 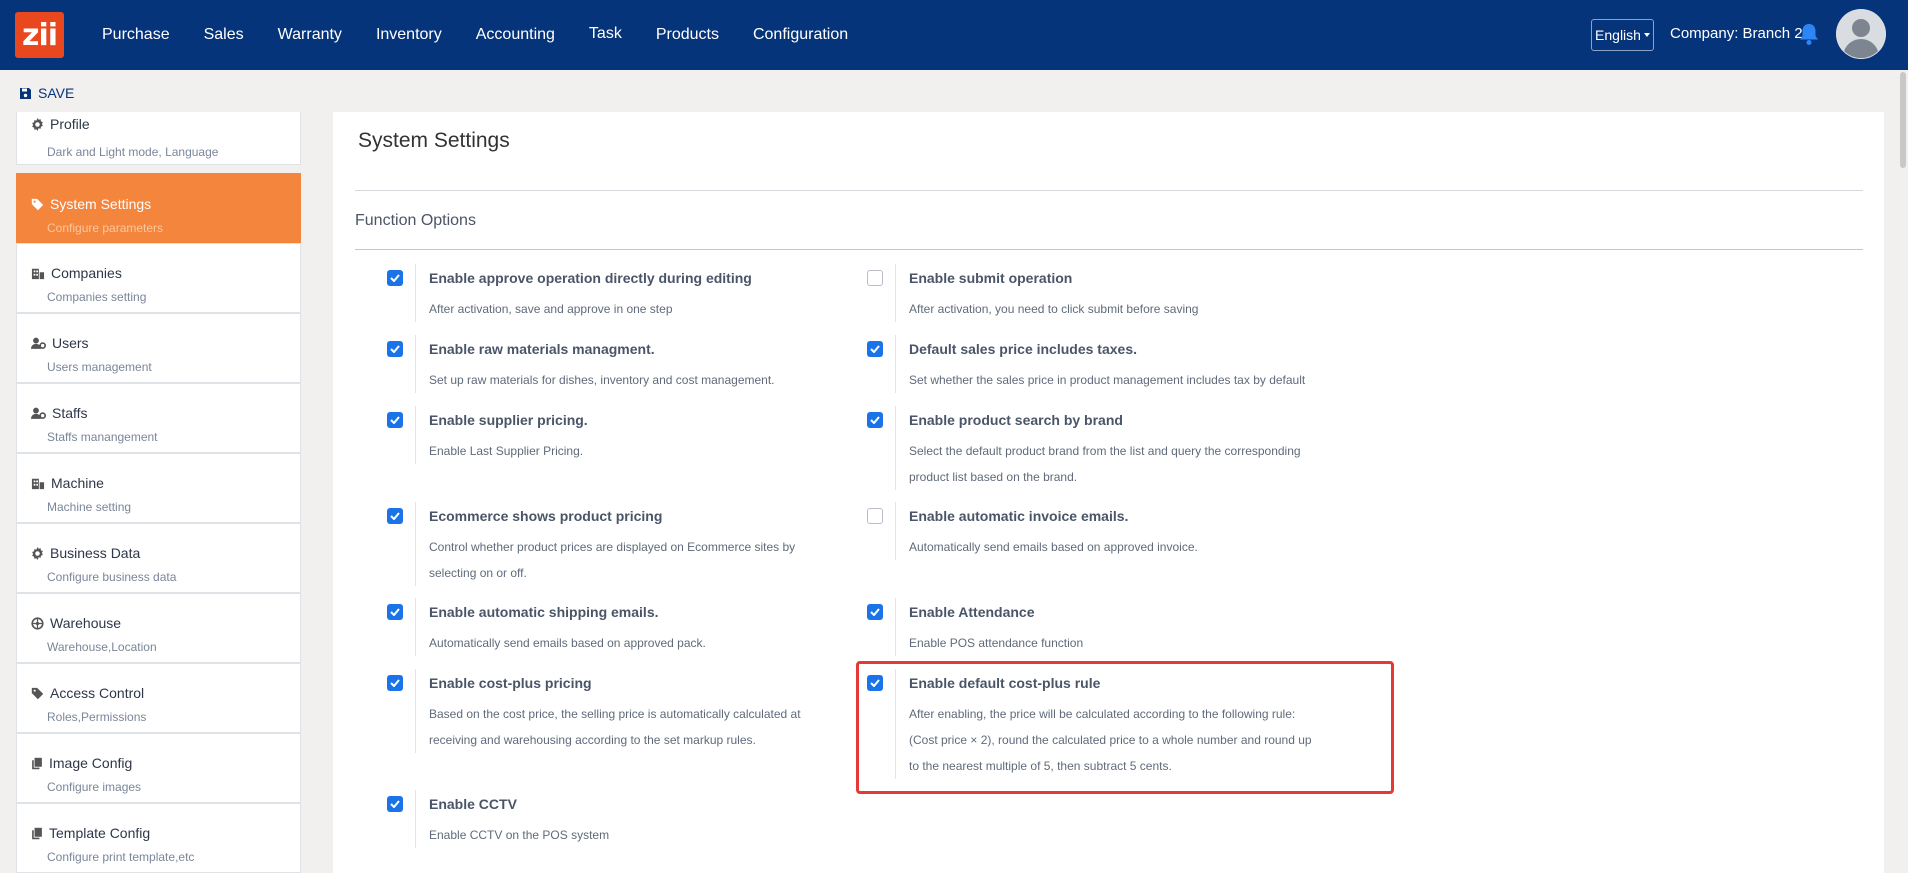 I want to click on nav-accounting: Accounting, so click(x=515, y=35).